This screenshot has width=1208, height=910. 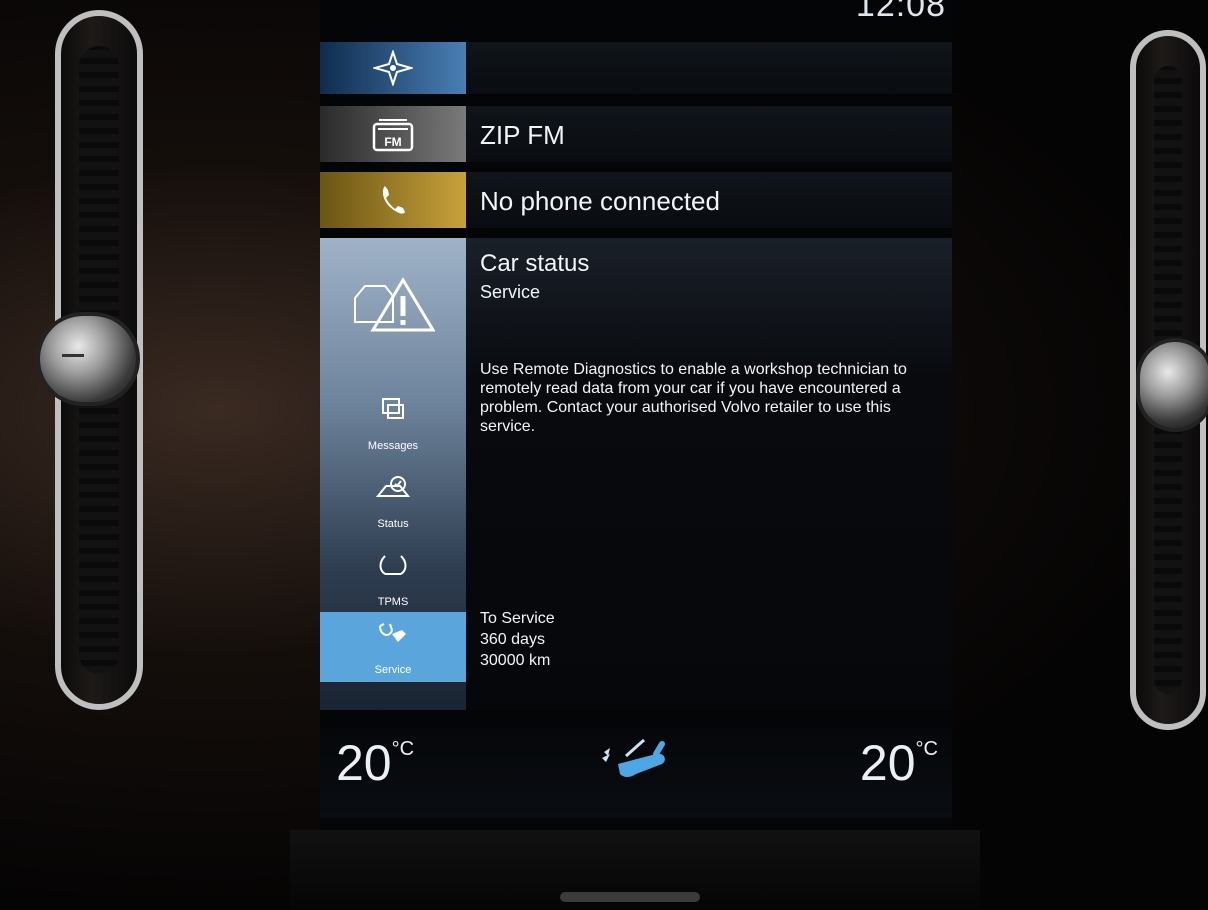 What do you see at coordinates (403, 749) in the screenshot?
I see `left-temperature-unit: °C` at bounding box center [403, 749].